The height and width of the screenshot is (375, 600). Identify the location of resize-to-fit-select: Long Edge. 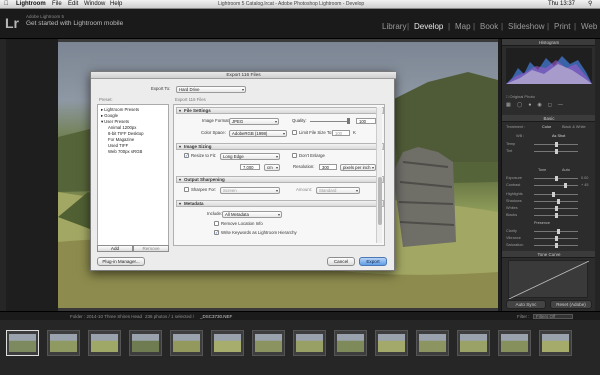
(250, 156).